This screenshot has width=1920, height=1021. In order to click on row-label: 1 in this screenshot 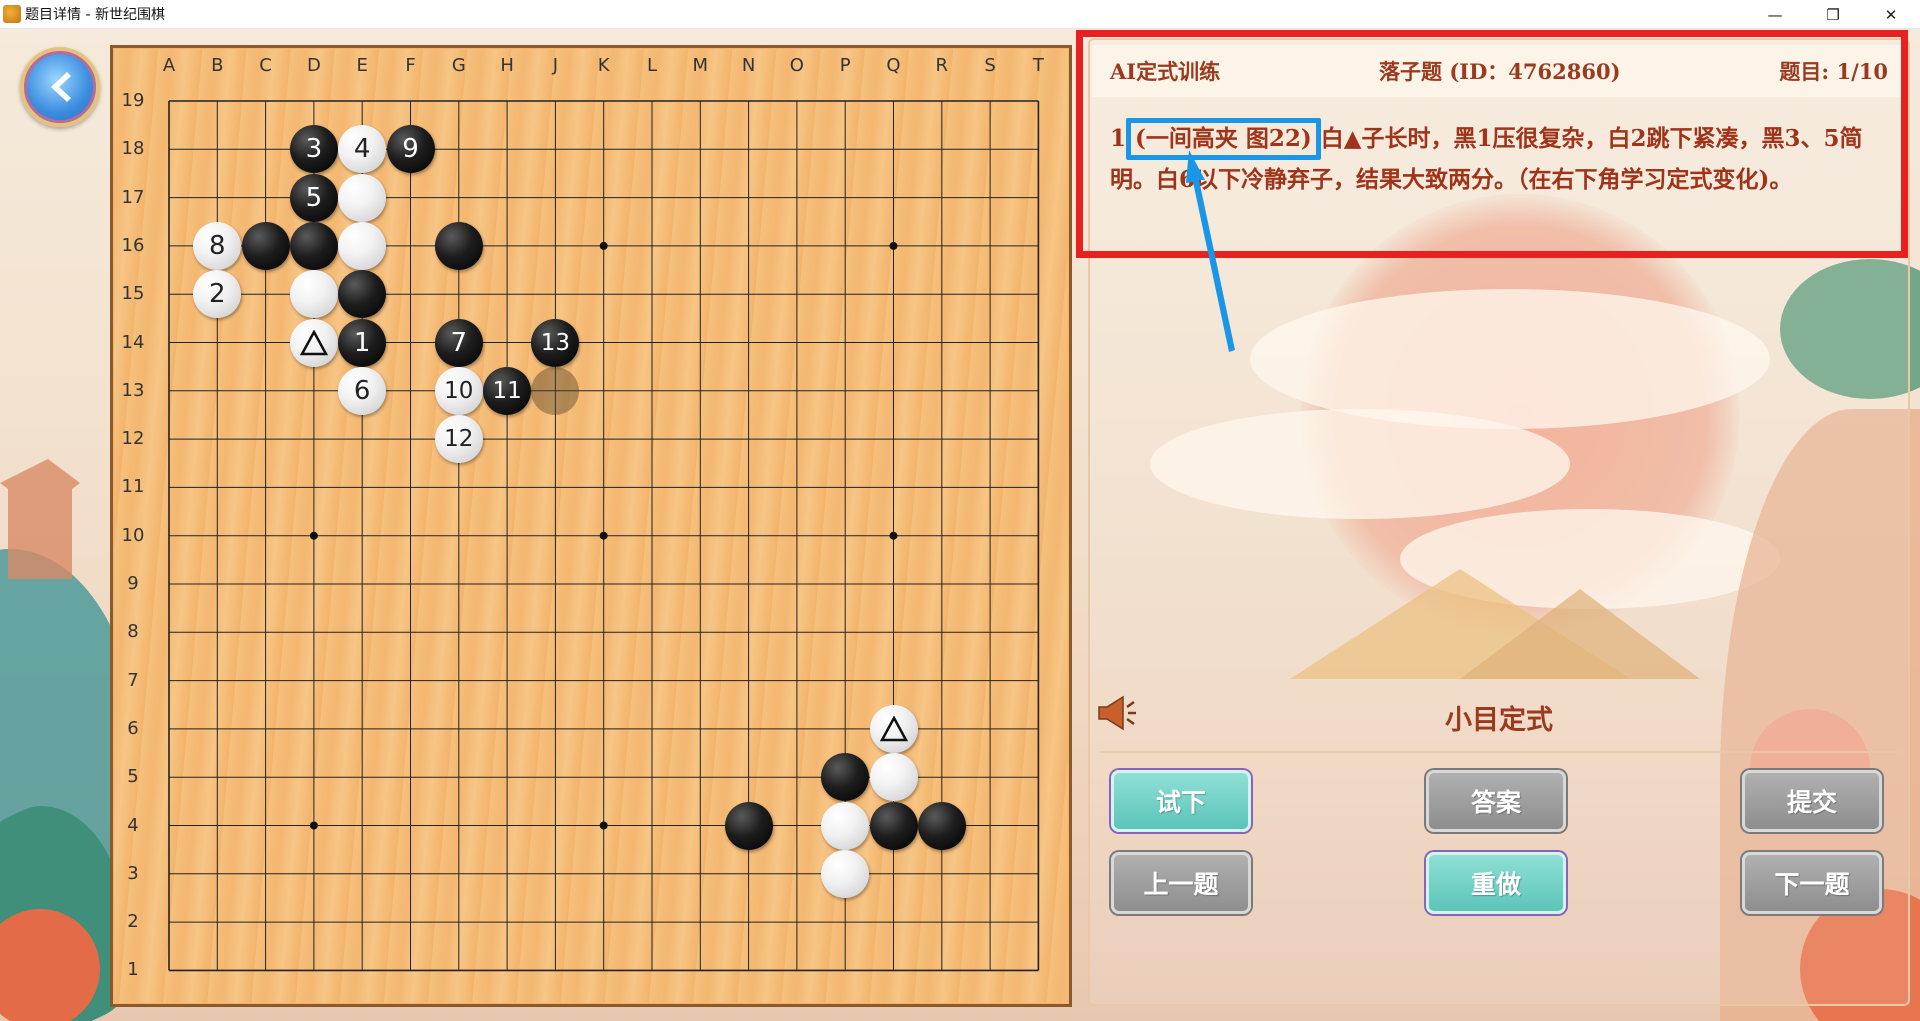, I will do `click(133, 970)`.